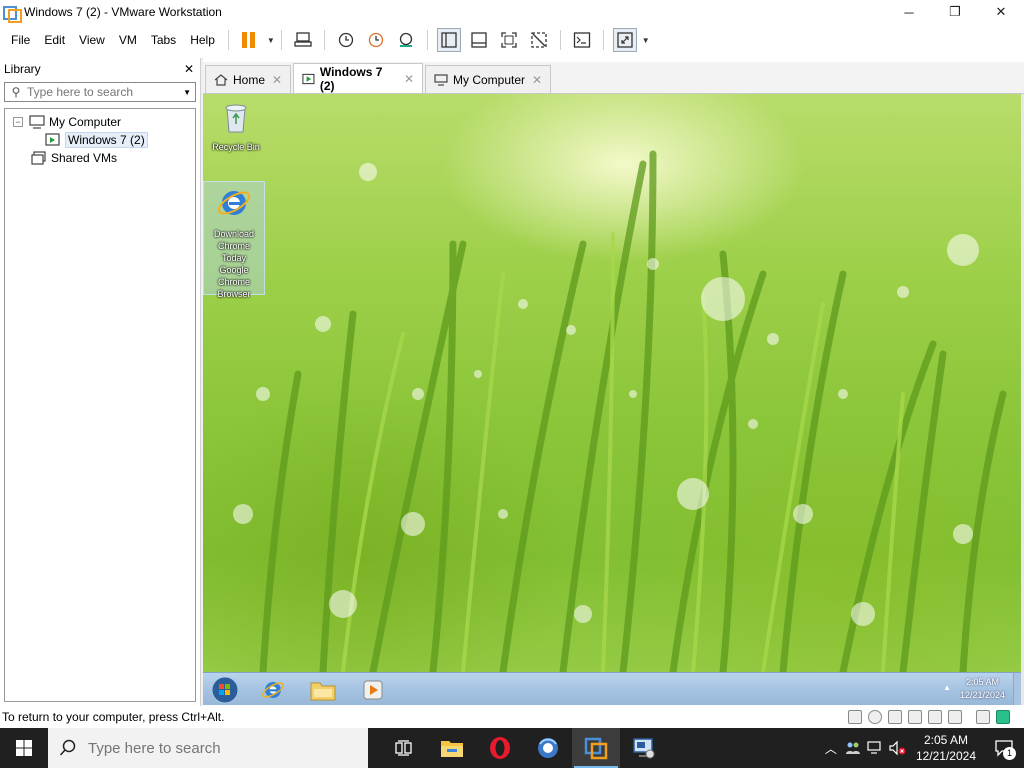  What do you see at coordinates (323, 689) in the screenshot?
I see `guest-taskbar-explorer` at bounding box center [323, 689].